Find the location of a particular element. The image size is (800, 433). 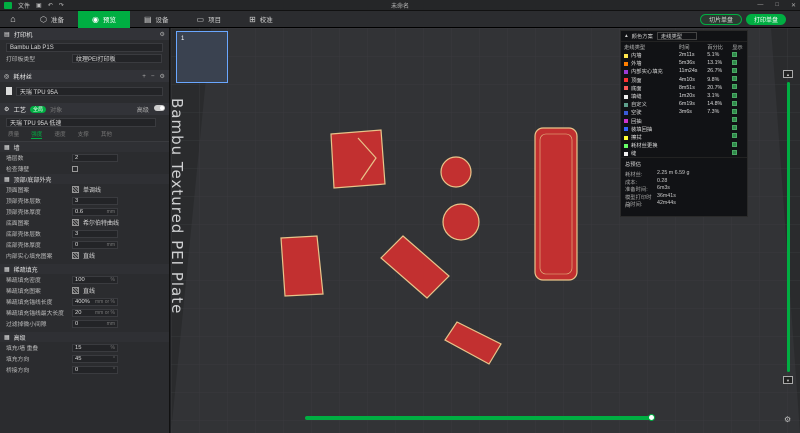

tab-prepare: ⬡ 准备 is located at coordinates (52, 19).